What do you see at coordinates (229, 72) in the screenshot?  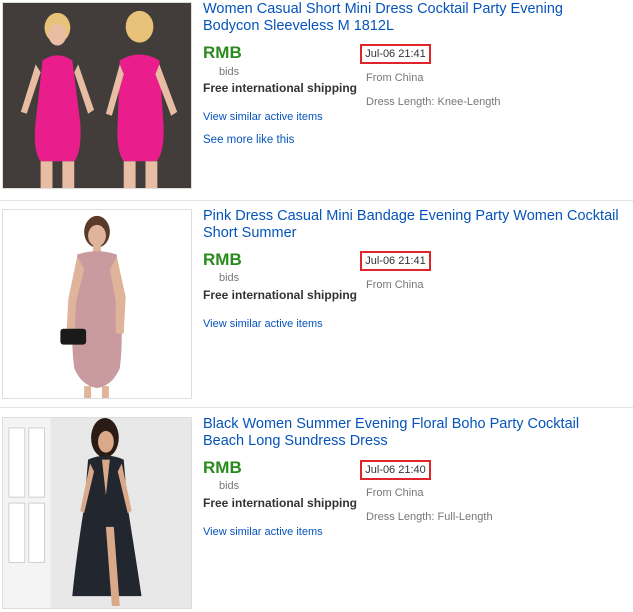 I see `listing-1-bids: bids` at bounding box center [229, 72].